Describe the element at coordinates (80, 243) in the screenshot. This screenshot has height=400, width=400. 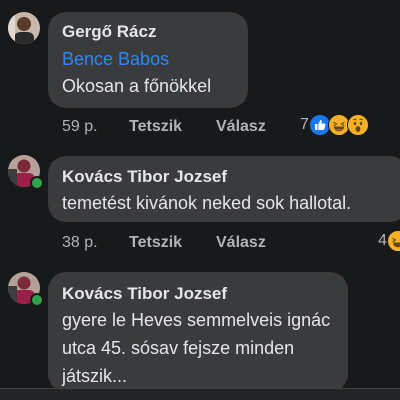
I see `comment-timestamp: 38 p.` at that location.